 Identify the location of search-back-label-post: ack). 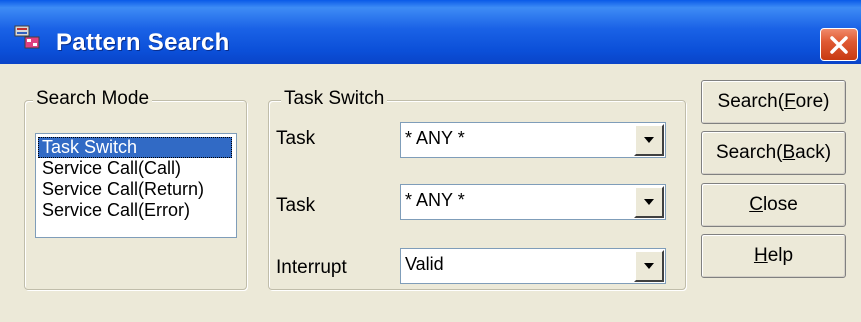
(813, 152).